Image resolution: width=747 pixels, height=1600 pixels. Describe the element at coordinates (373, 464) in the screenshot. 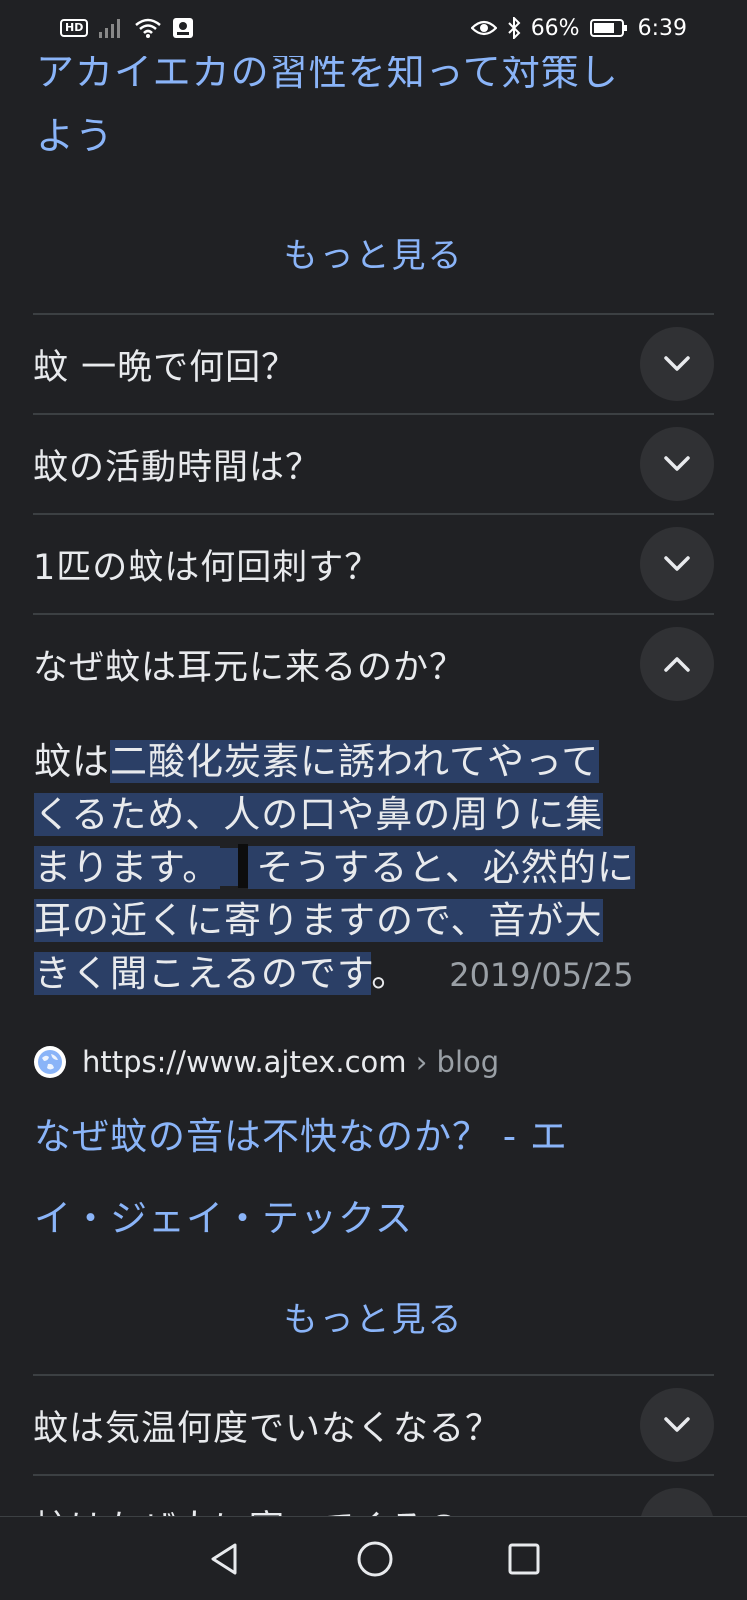

I see `question-row: 蚊の活動時間は？` at that location.